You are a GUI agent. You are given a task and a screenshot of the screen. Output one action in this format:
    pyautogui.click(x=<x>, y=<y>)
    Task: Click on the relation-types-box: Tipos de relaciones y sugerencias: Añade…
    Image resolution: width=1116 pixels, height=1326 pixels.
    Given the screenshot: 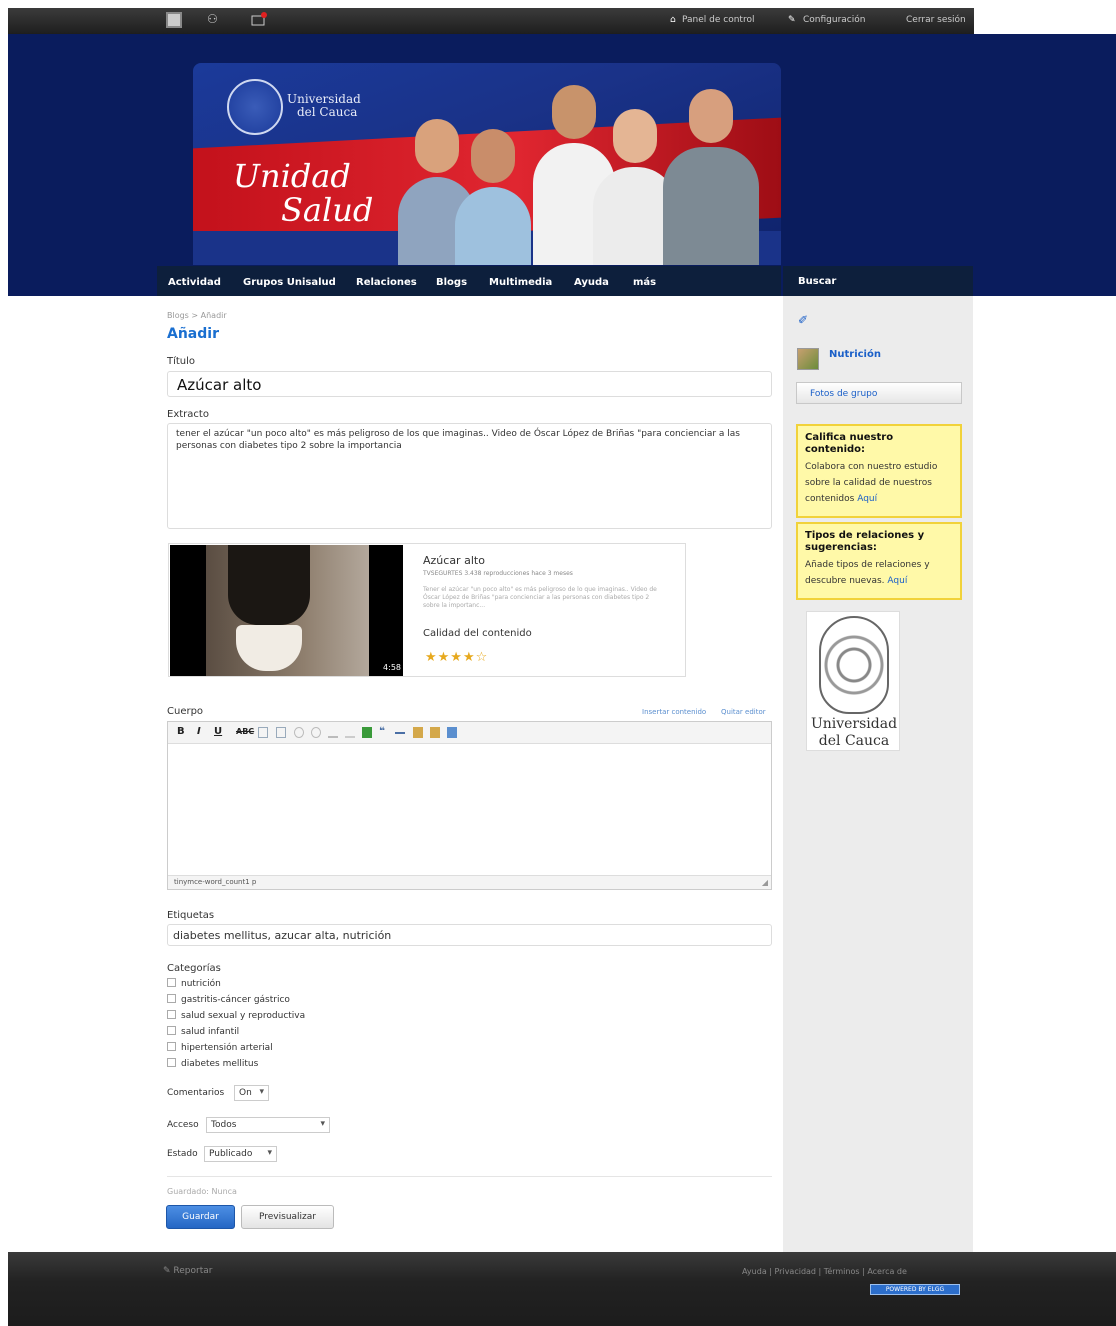 What is the action you would take?
    pyautogui.click(x=879, y=561)
    